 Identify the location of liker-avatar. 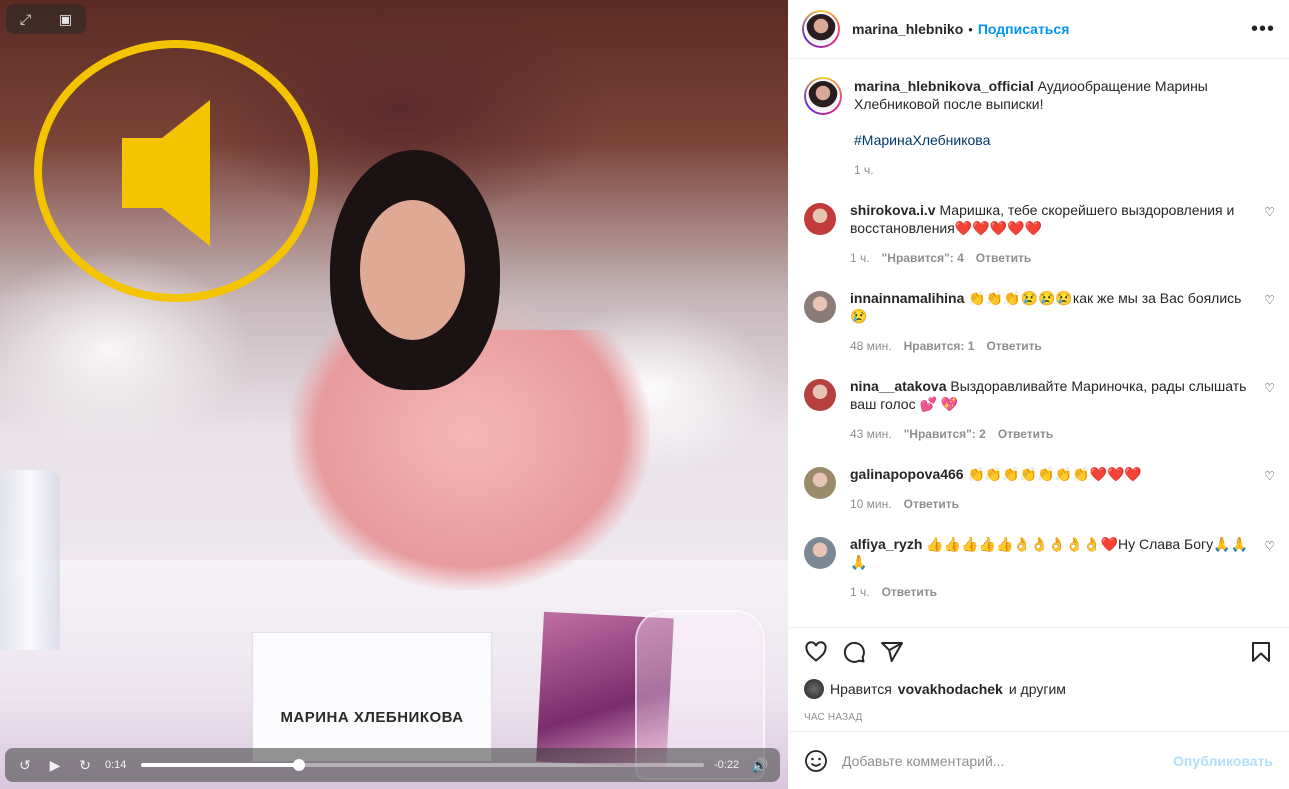
(814, 689).